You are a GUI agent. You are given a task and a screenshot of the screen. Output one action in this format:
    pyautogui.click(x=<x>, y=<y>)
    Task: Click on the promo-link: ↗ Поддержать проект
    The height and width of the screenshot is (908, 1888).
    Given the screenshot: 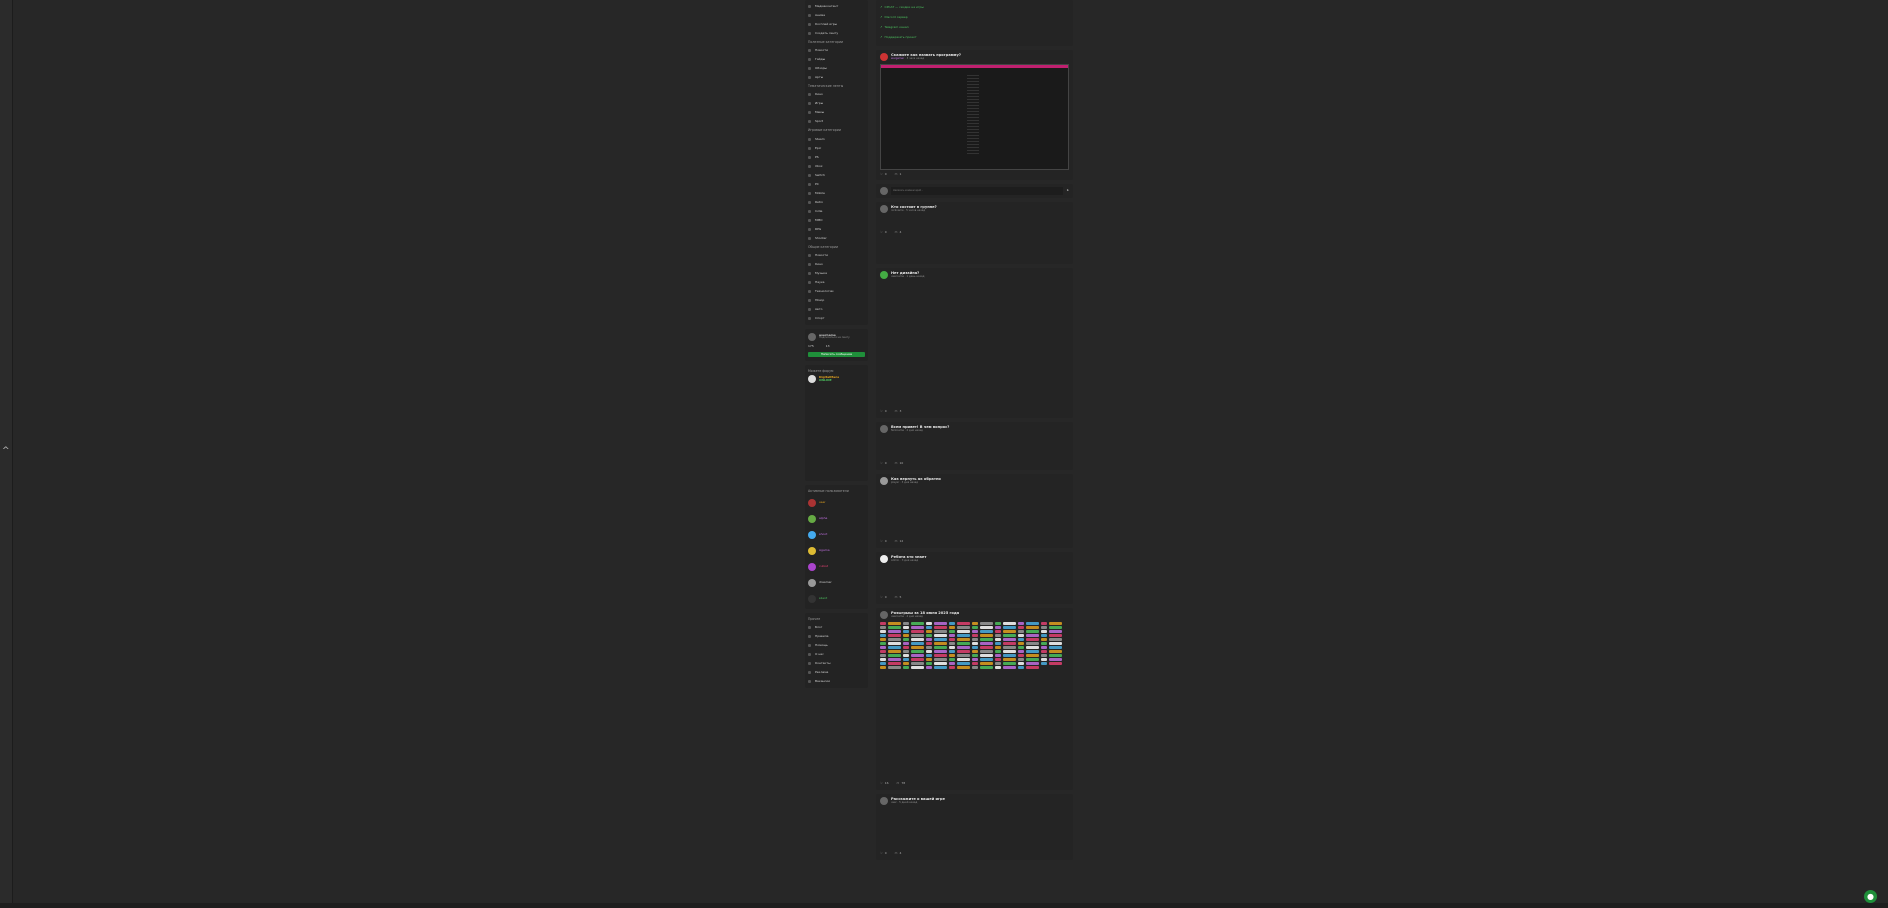 What is the action you would take?
    pyautogui.click(x=974, y=38)
    